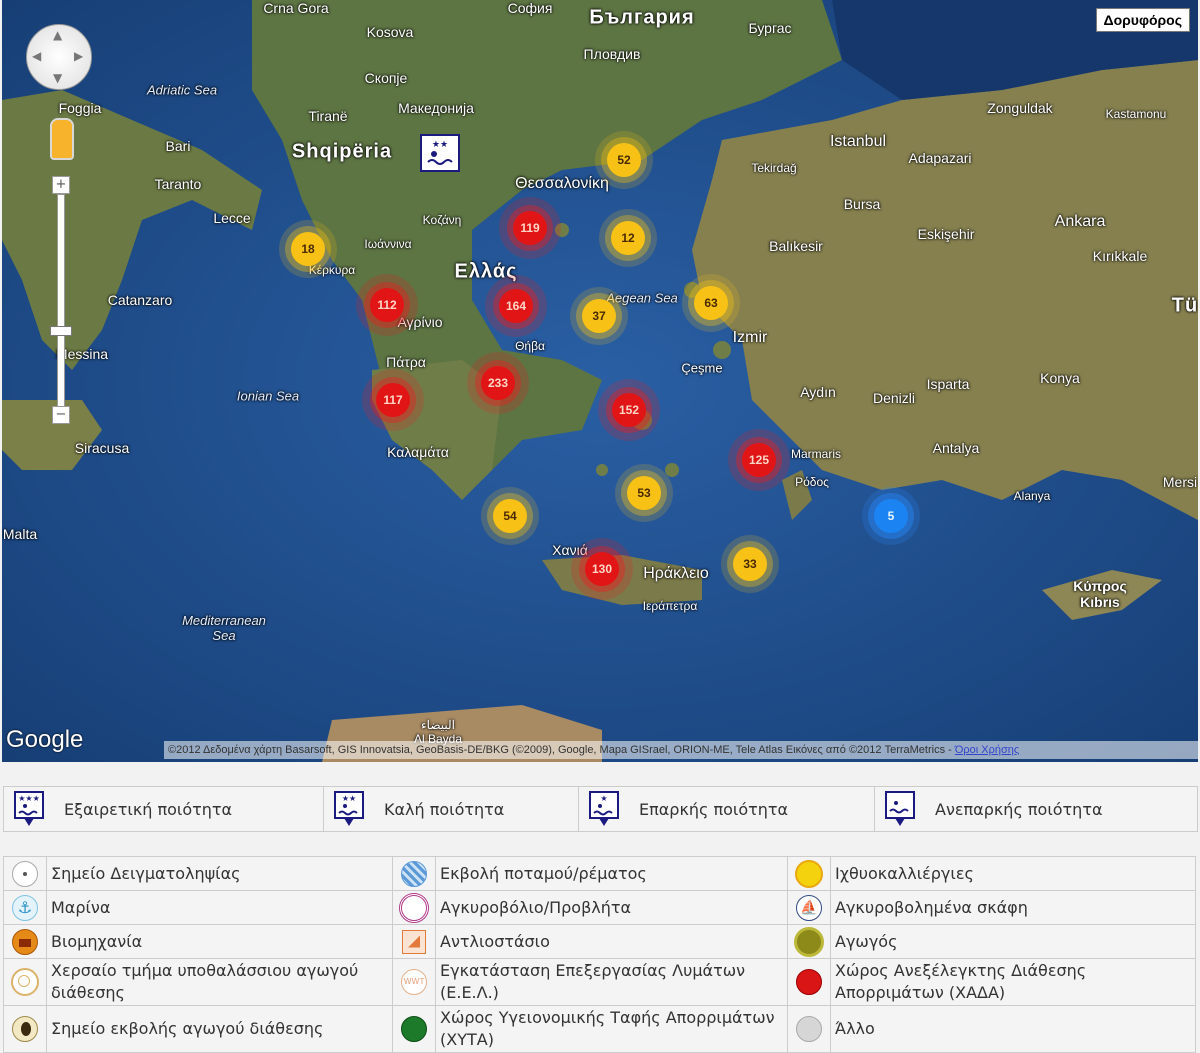 This screenshot has width=1200, height=1053. What do you see at coordinates (1013, 1029) in the screenshot?
I see `legend-label: Άλλο` at bounding box center [1013, 1029].